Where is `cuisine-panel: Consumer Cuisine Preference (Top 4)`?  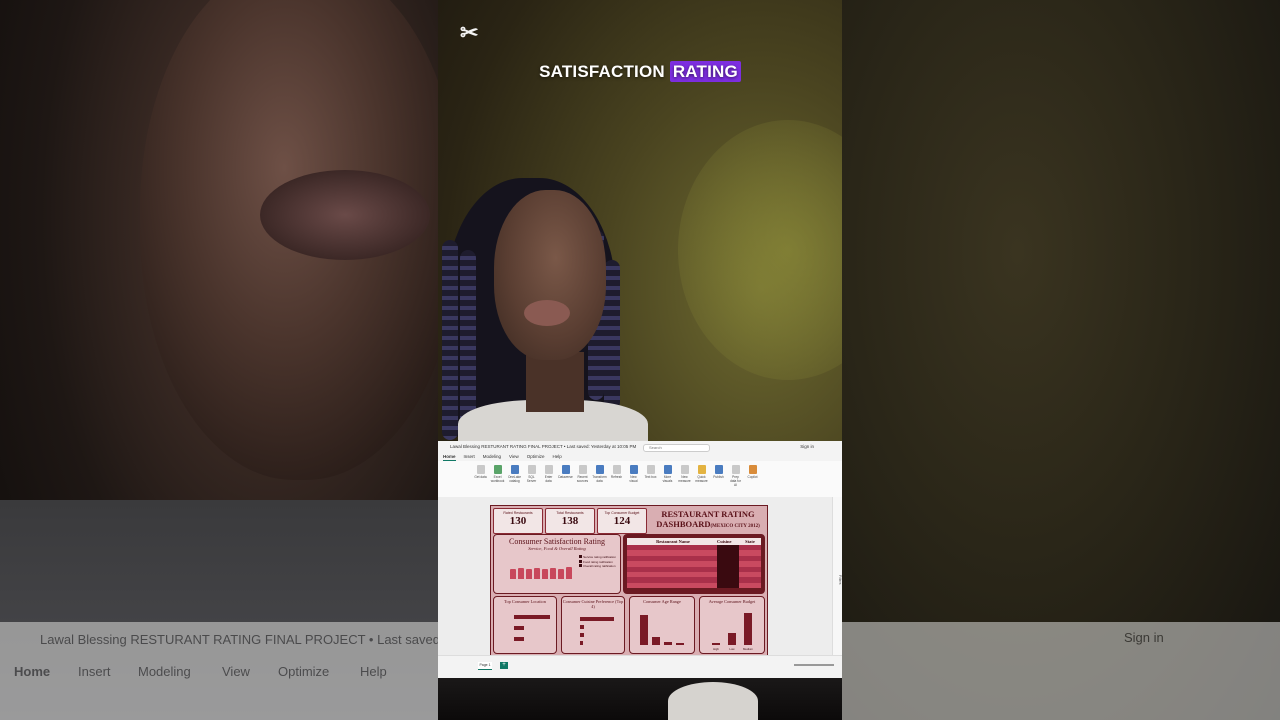 cuisine-panel: Consumer Cuisine Preference (Top 4) is located at coordinates (593, 625).